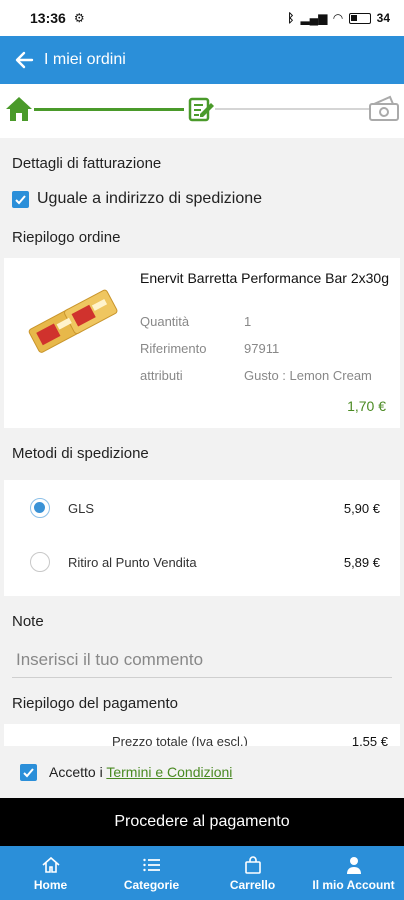  What do you see at coordinates (50, 864) in the screenshot?
I see `home-icon` at bounding box center [50, 864].